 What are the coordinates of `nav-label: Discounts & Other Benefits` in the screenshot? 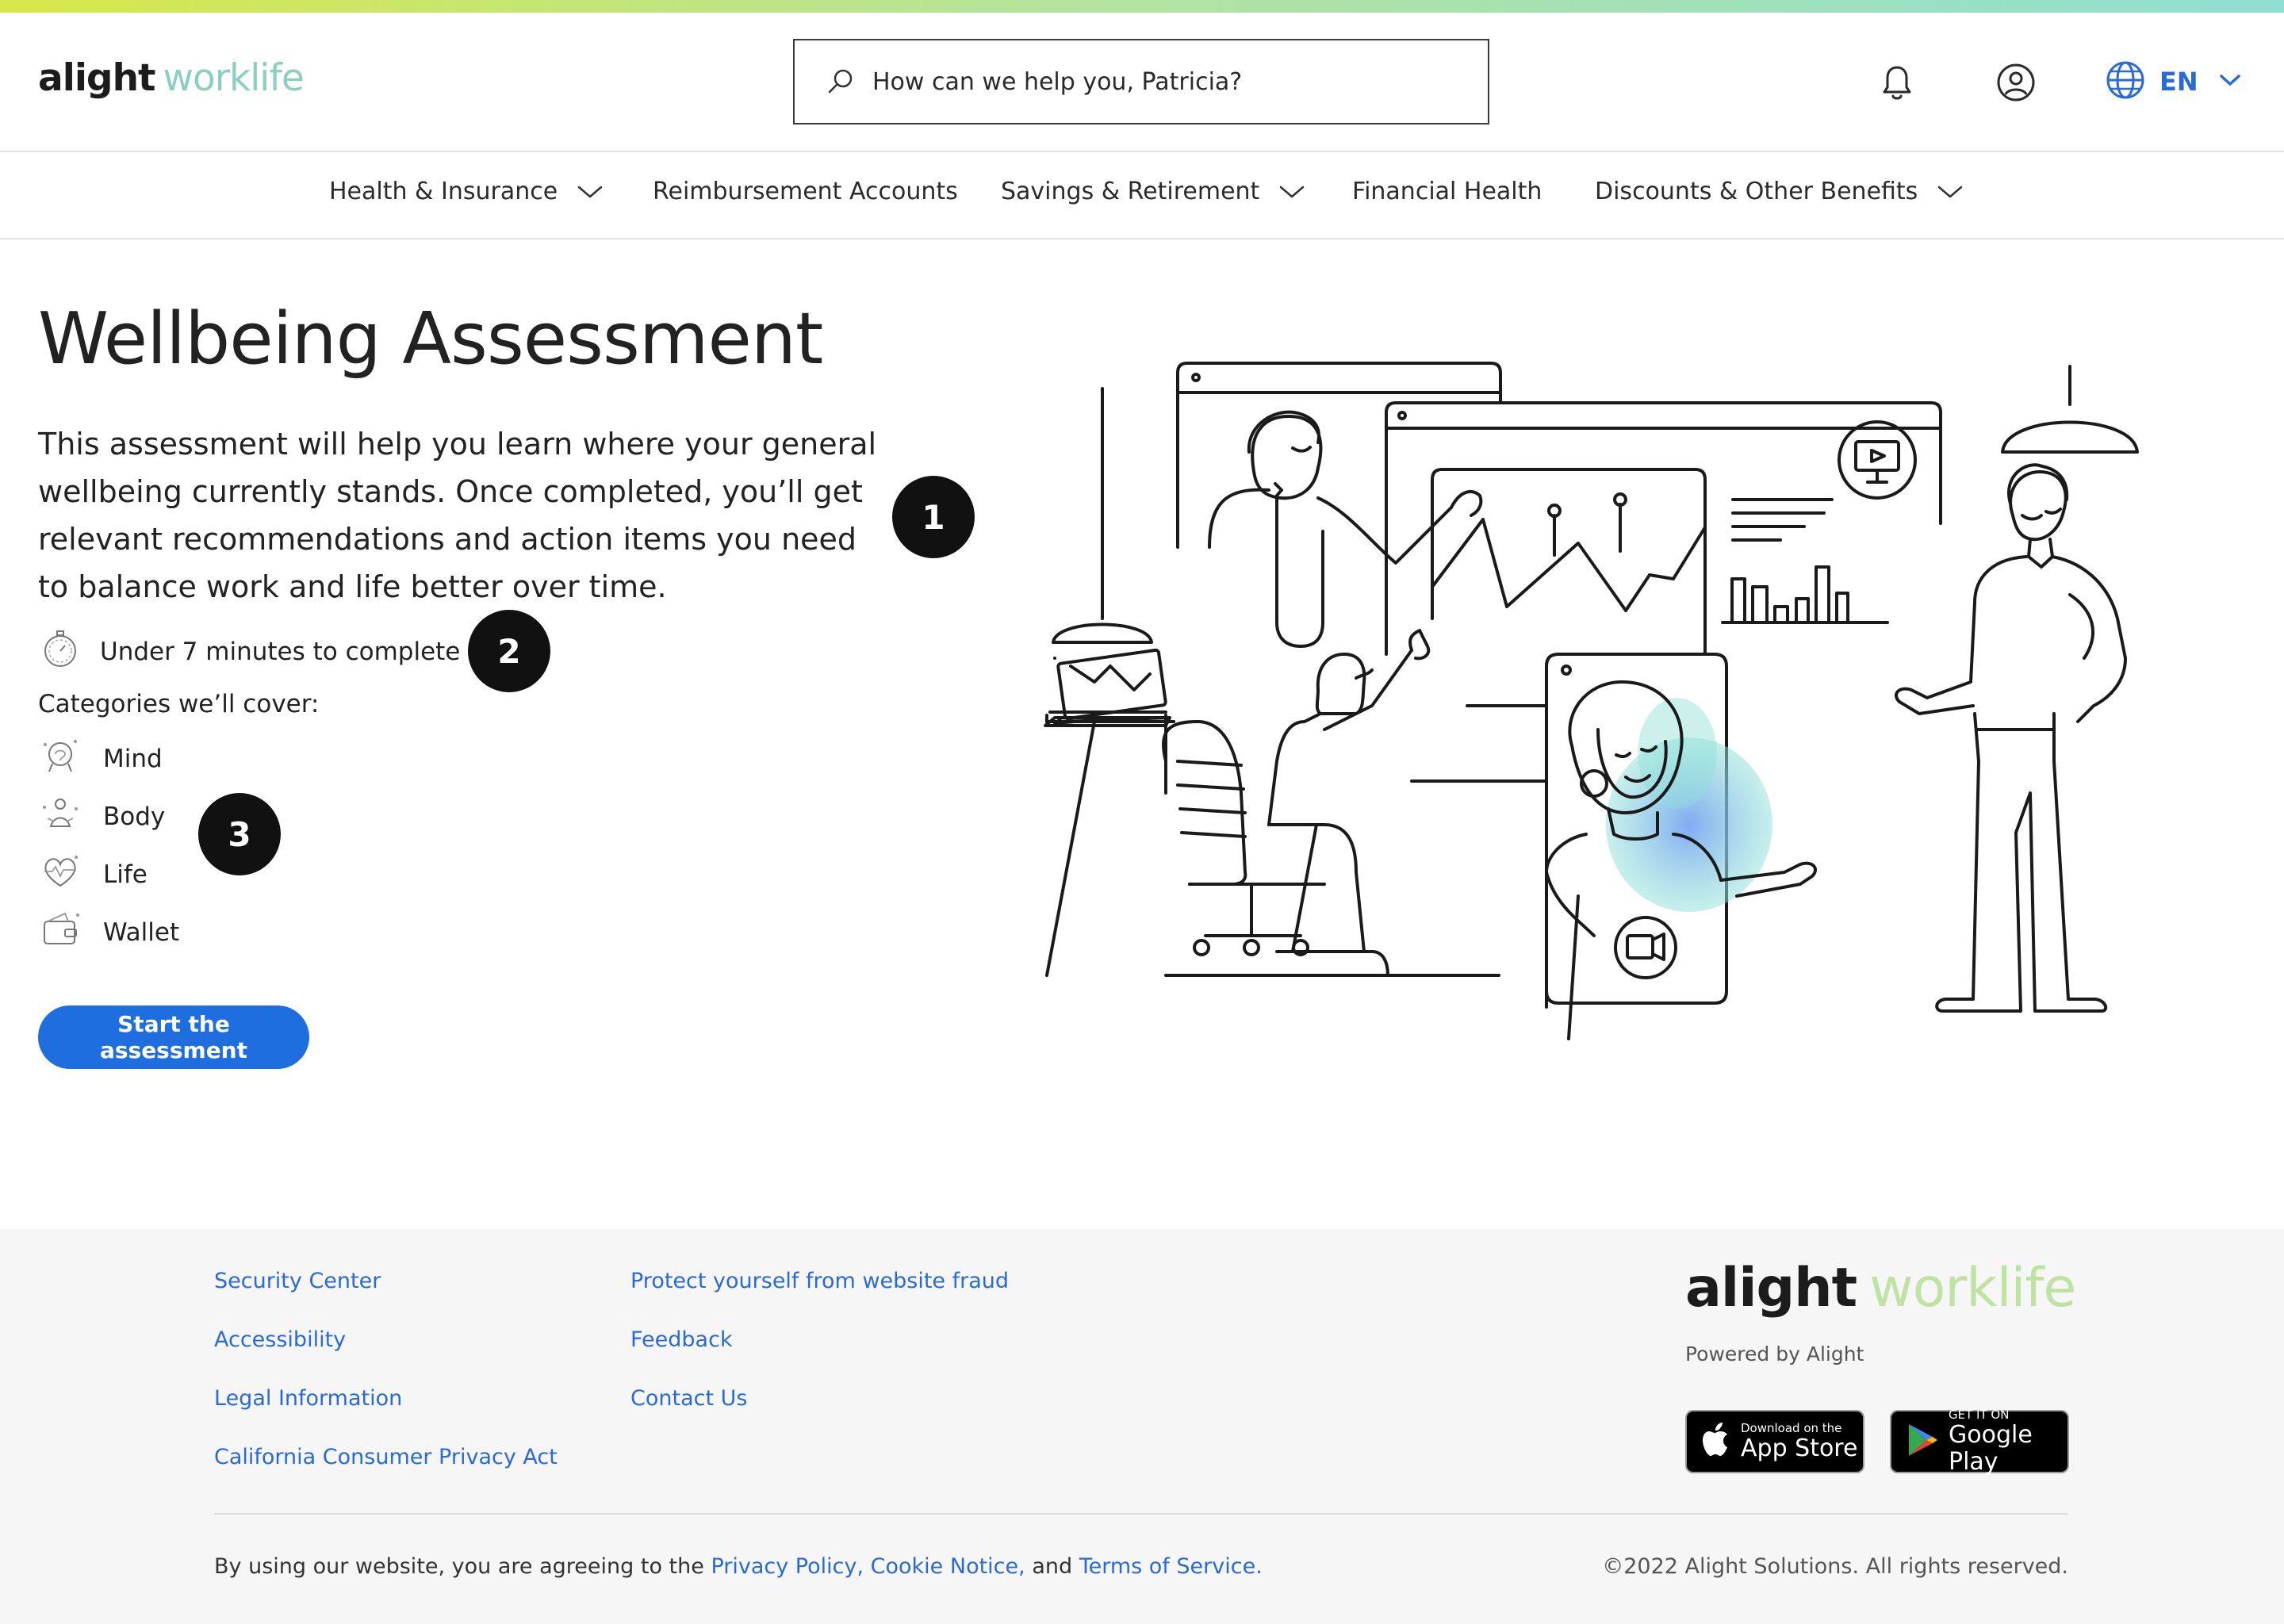 It's located at (1756, 191).